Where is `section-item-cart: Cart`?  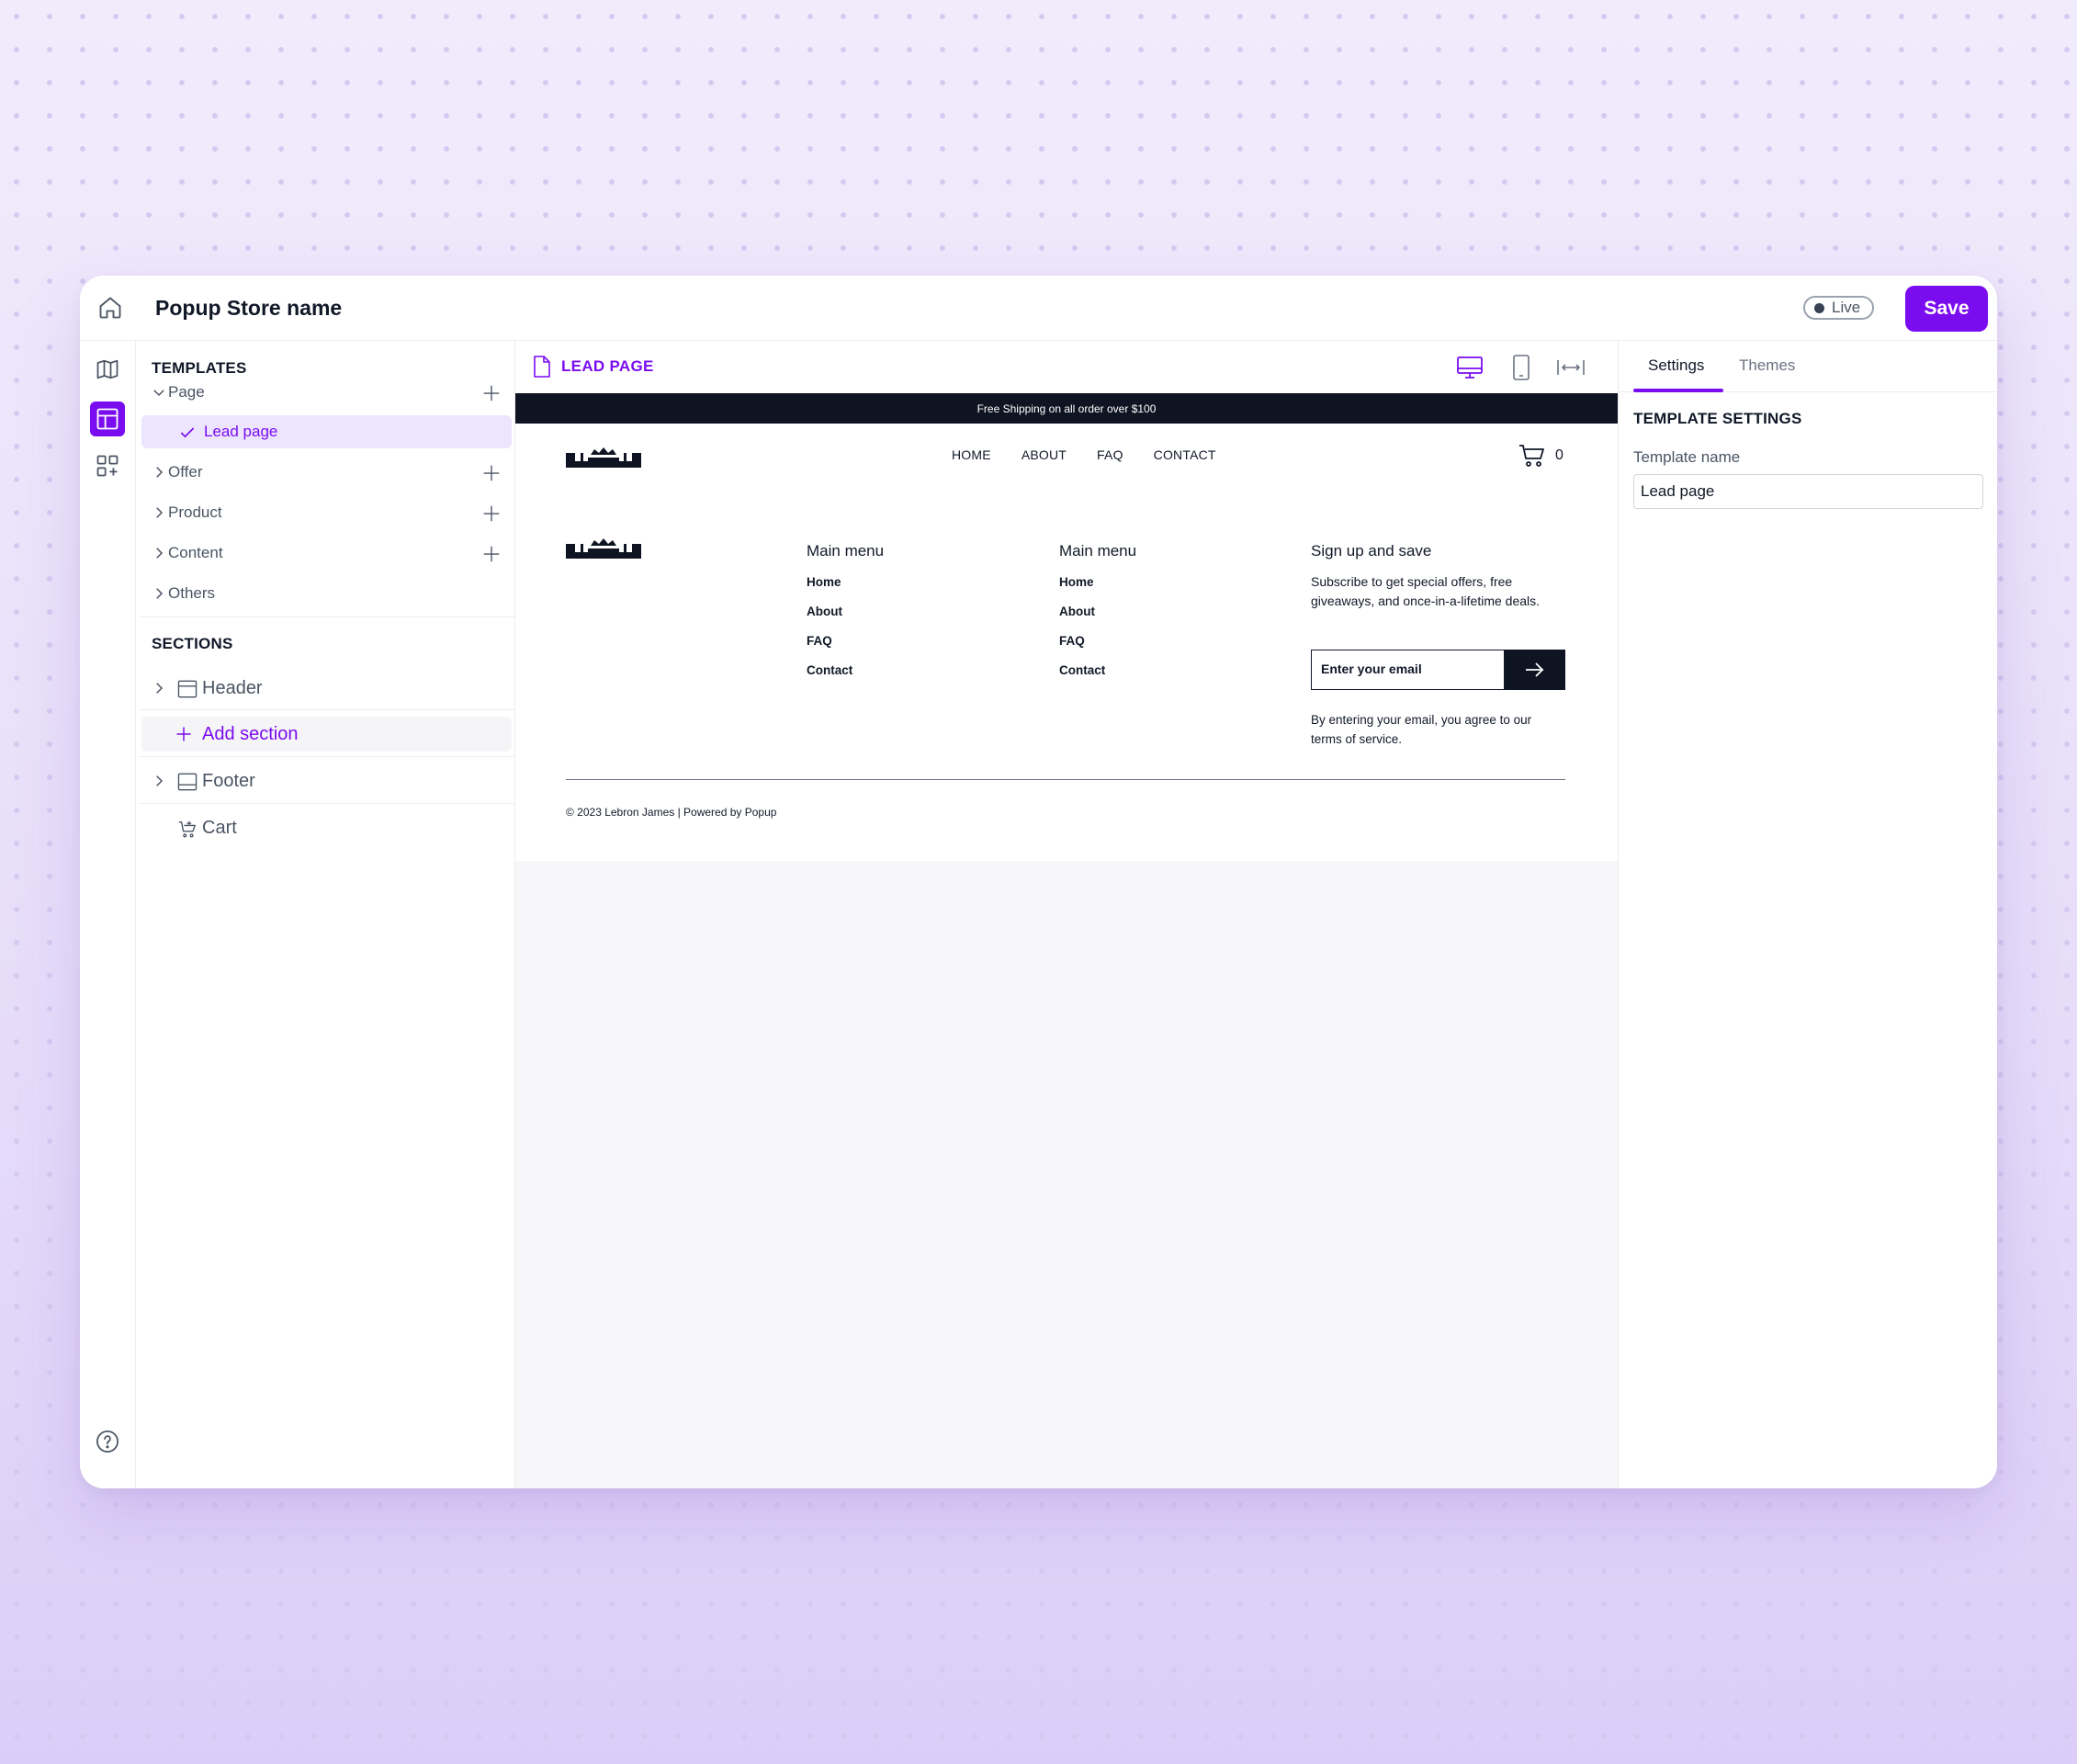
section-item-cart: Cart is located at coordinates (326, 827).